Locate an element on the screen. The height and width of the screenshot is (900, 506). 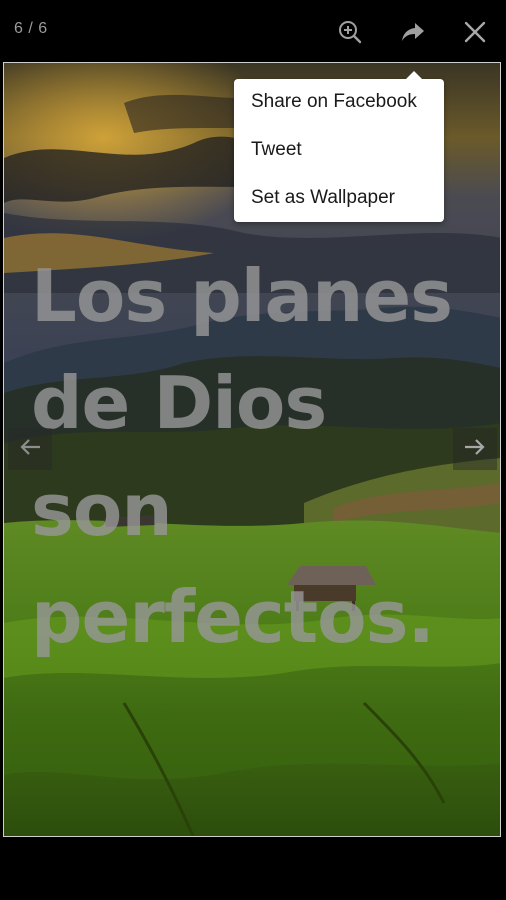
close-button is located at coordinates (475, 32).